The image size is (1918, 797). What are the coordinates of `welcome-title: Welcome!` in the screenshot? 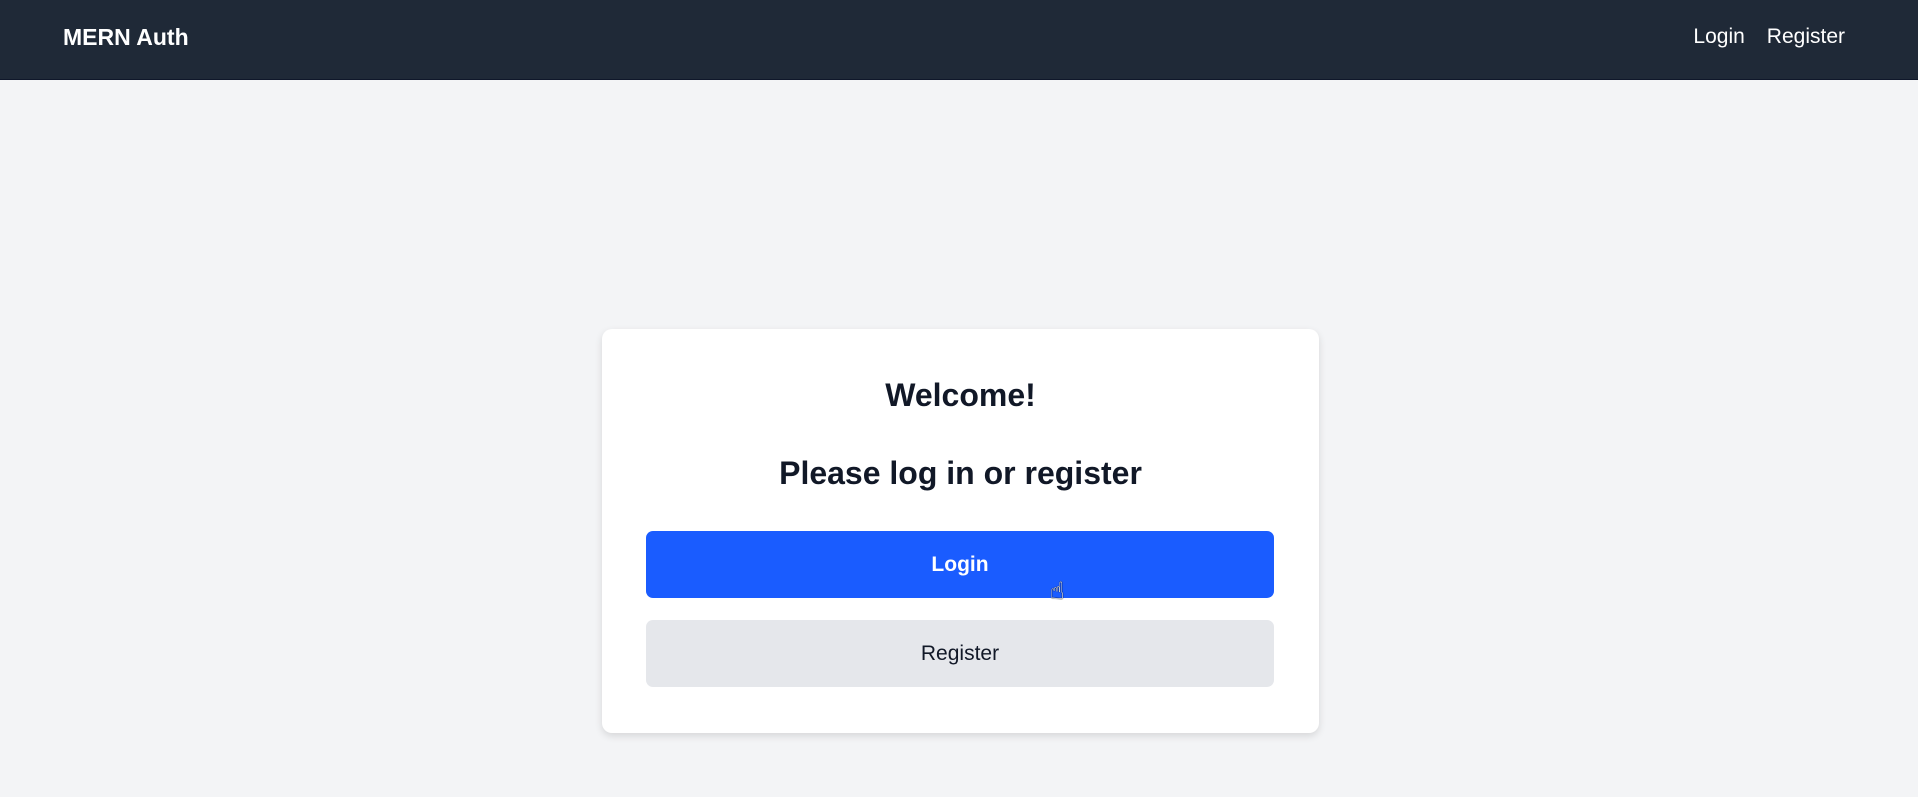 It's located at (960, 395).